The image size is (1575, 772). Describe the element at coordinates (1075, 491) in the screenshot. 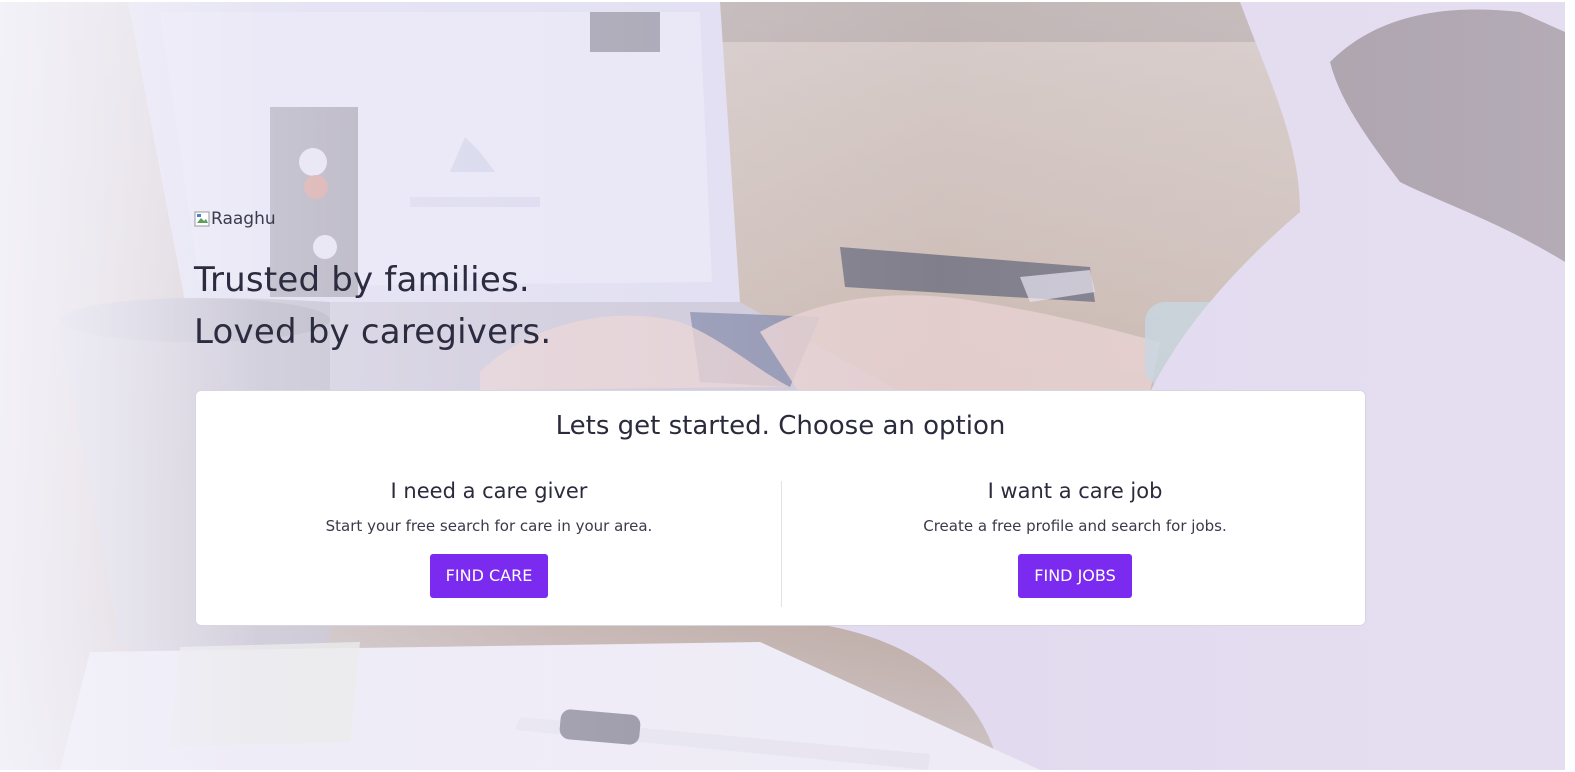

I see `option-heading-care-job: I want a care job` at that location.